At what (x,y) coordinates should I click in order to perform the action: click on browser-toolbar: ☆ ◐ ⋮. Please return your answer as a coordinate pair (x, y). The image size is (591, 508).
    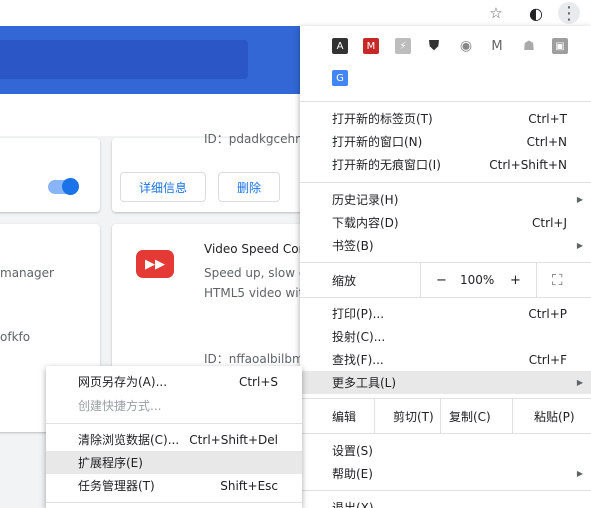
    Looking at the image, I should click on (295, 13).